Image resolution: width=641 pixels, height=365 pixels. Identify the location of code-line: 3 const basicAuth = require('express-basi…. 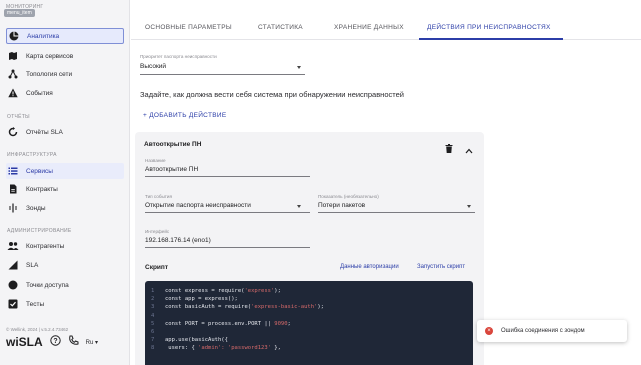
(237, 307).